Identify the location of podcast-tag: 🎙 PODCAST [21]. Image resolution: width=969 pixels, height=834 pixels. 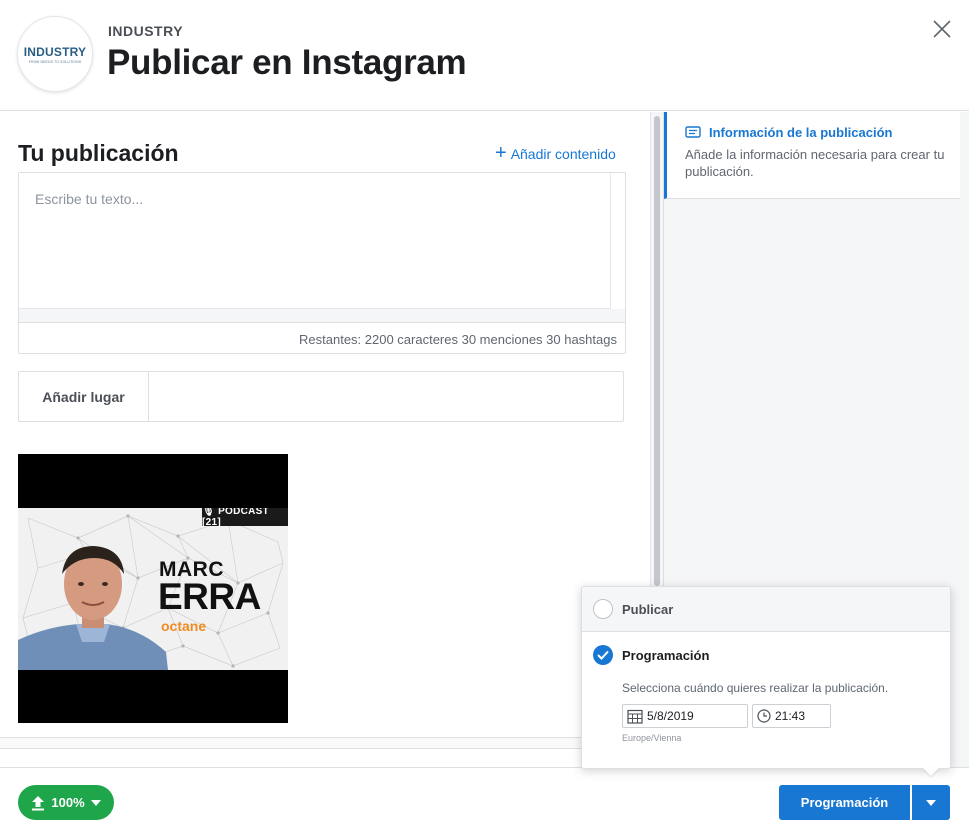
(245, 518).